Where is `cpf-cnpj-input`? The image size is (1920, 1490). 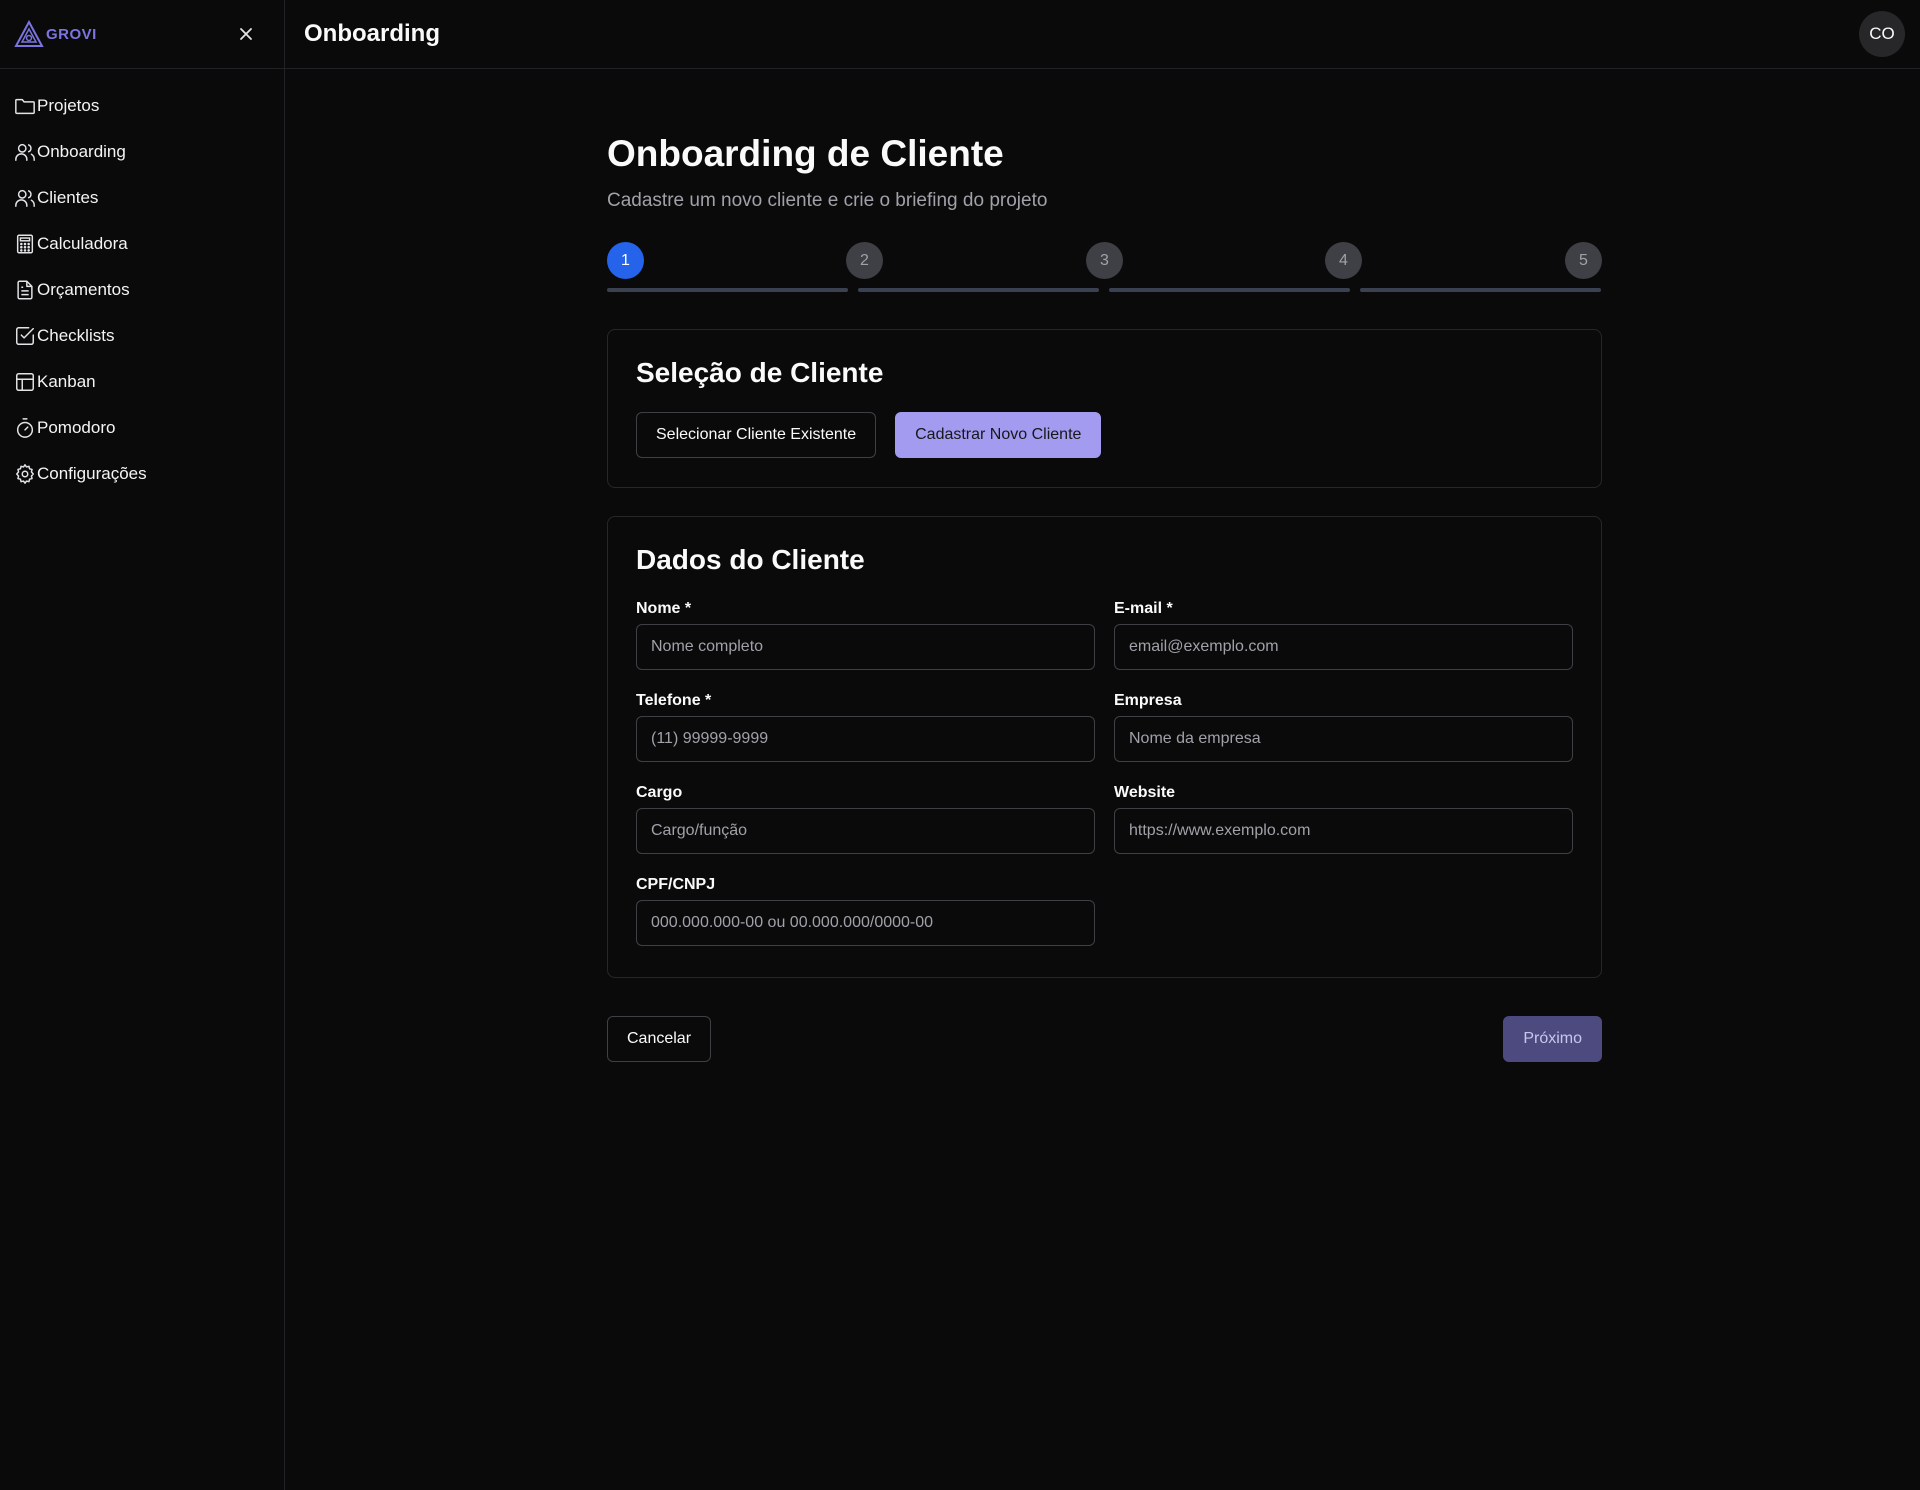 cpf-cnpj-input is located at coordinates (865, 923).